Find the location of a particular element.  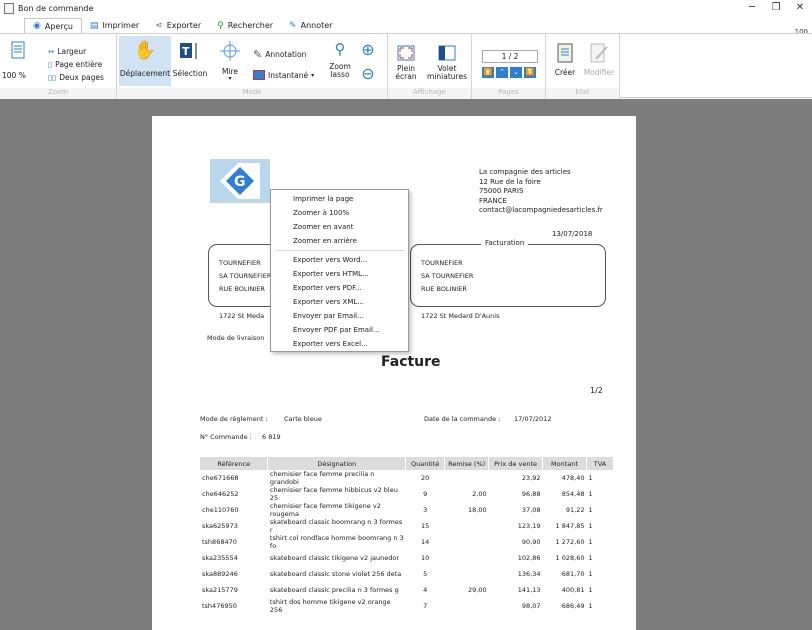

payment-mode-label: Mode de règlement : is located at coordinates (234, 419).